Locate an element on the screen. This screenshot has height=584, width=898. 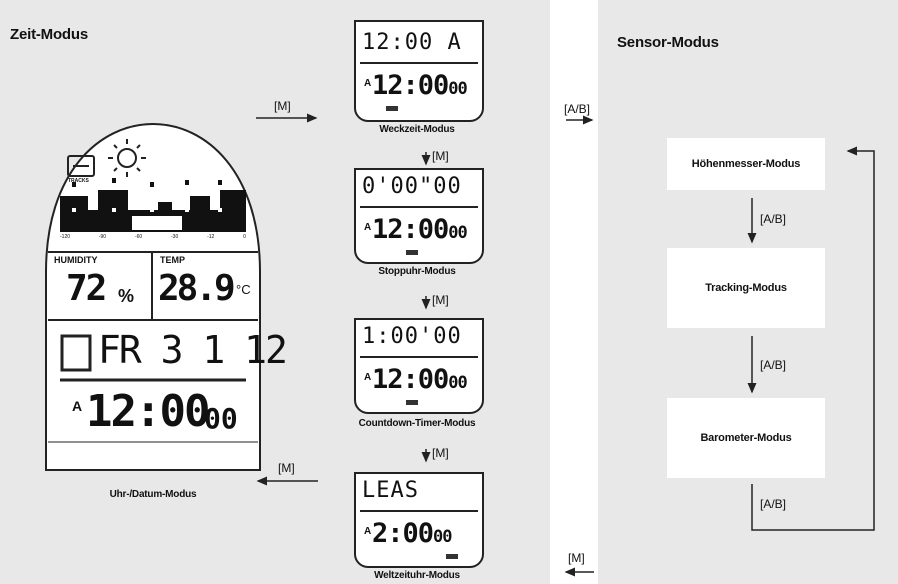
m-label-top: [M] is located at coordinates (282, 106).